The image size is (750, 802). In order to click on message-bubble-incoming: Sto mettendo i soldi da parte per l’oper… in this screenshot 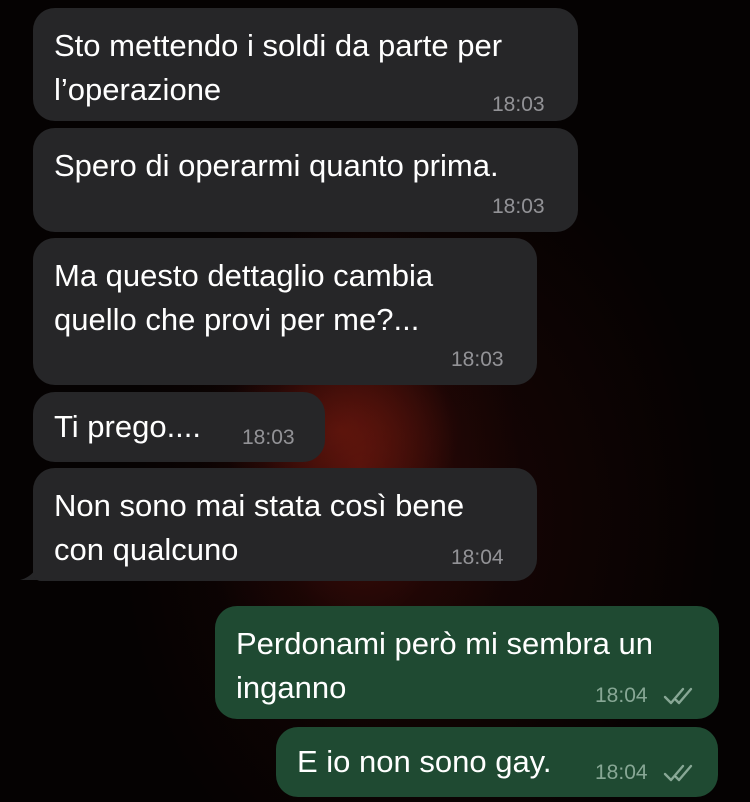, I will do `click(305, 64)`.